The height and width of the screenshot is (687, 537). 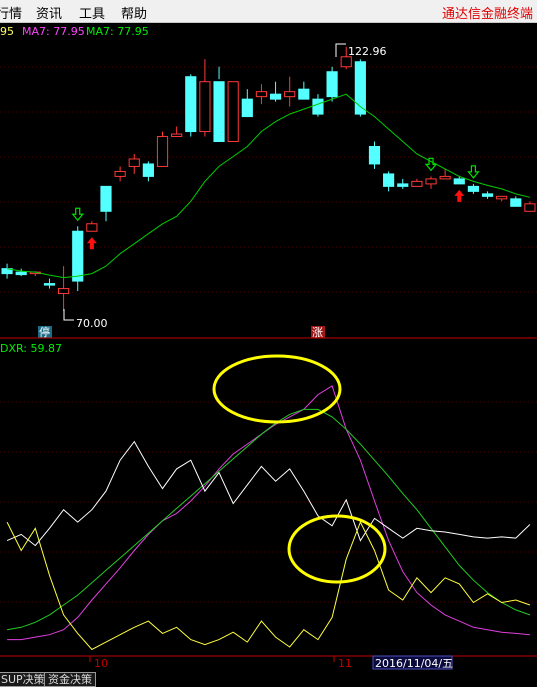 What do you see at coordinates (414, 663) in the screenshot?
I see `cursor-date: 2016/11/04/五` at bounding box center [414, 663].